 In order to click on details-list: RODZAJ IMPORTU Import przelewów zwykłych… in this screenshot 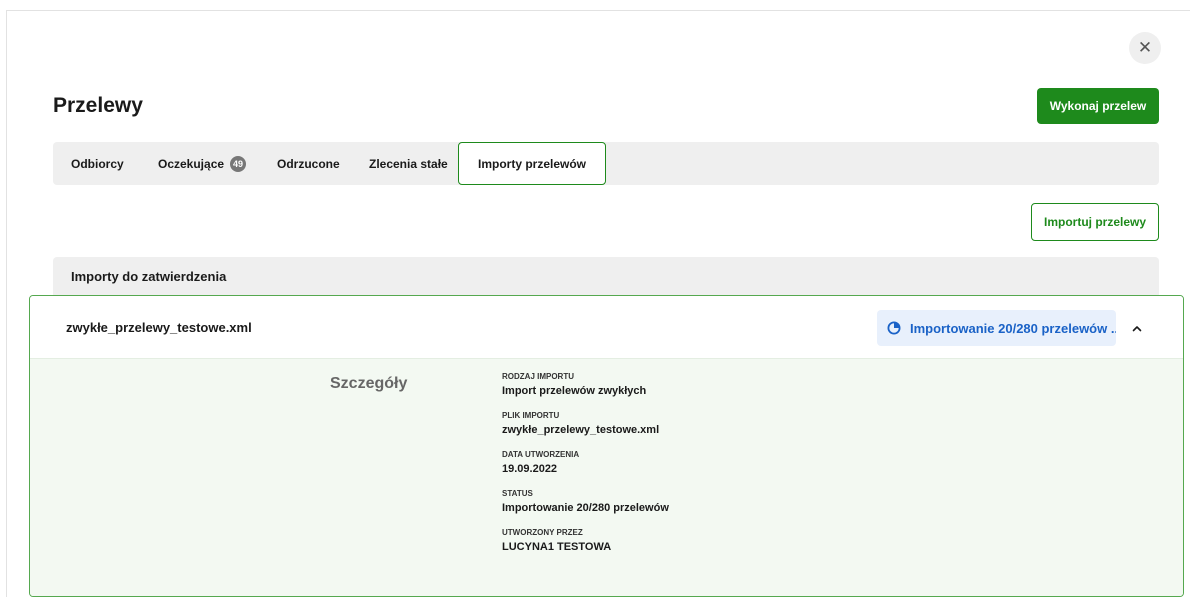, I will do `click(585, 469)`.